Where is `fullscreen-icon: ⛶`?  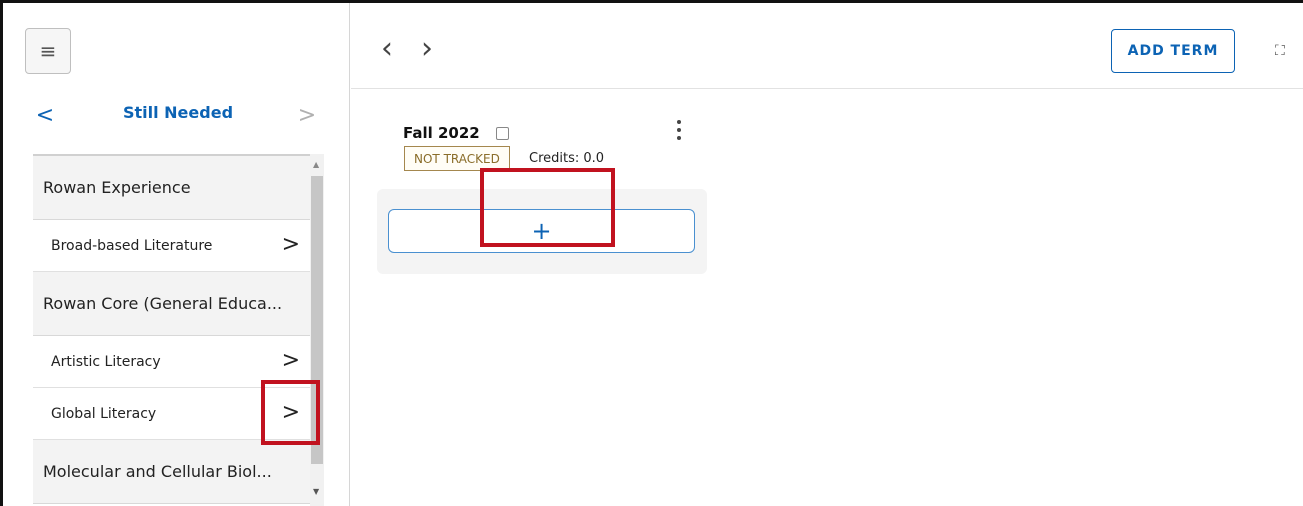 fullscreen-icon: ⛶ is located at coordinates (1280, 51).